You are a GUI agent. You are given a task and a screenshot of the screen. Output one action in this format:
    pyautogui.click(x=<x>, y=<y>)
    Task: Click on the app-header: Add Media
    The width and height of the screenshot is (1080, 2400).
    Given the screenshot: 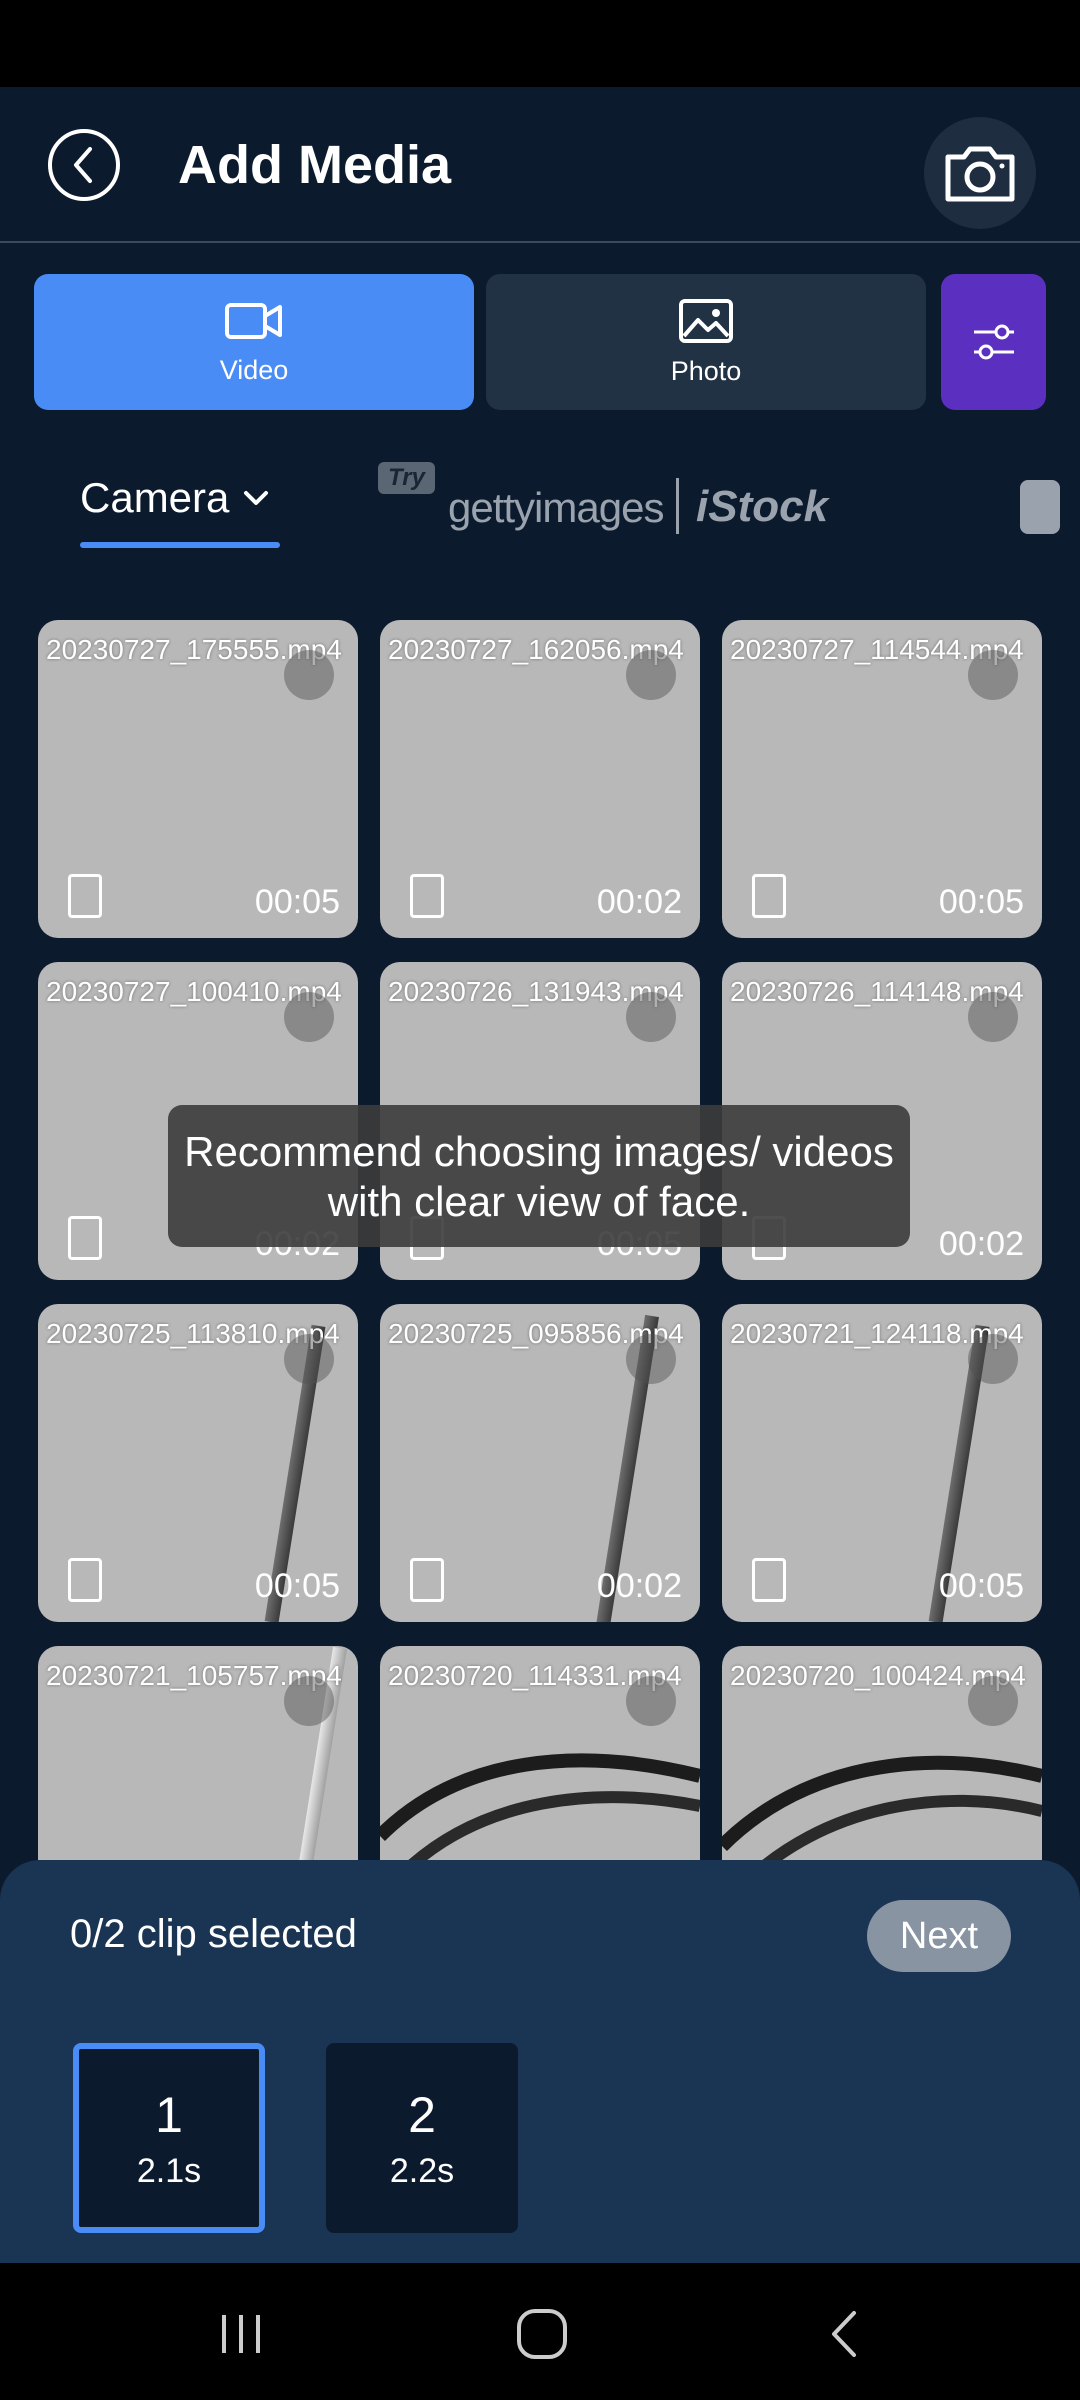 What is the action you would take?
    pyautogui.click(x=540, y=165)
    